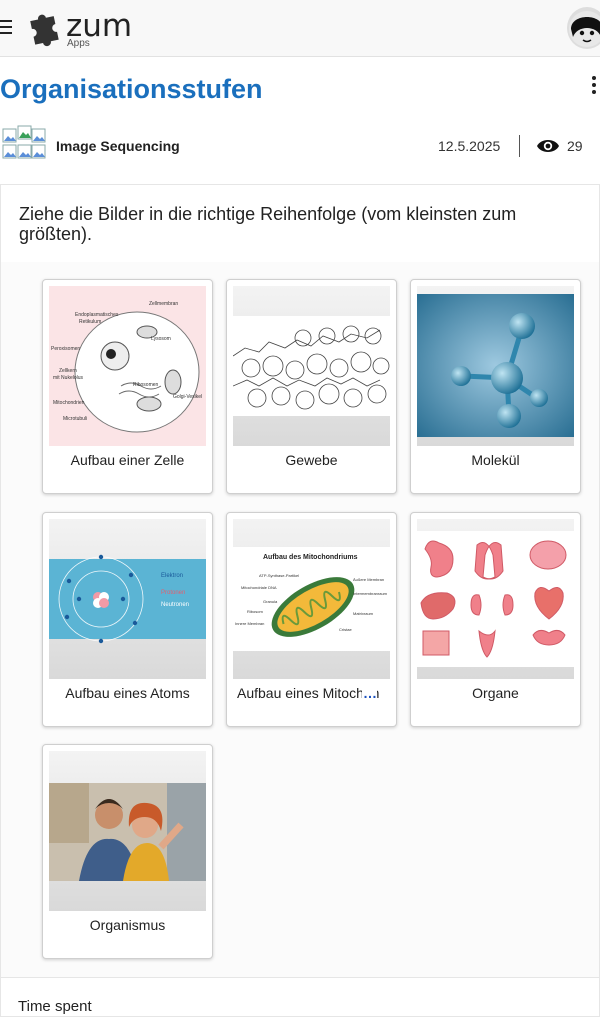 This screenshot has height=1017, width=600. What do you see at coordinates (311, 460) in the screenshot?
I see `card-caption: Gewebe` at bounding box center [311, 460].